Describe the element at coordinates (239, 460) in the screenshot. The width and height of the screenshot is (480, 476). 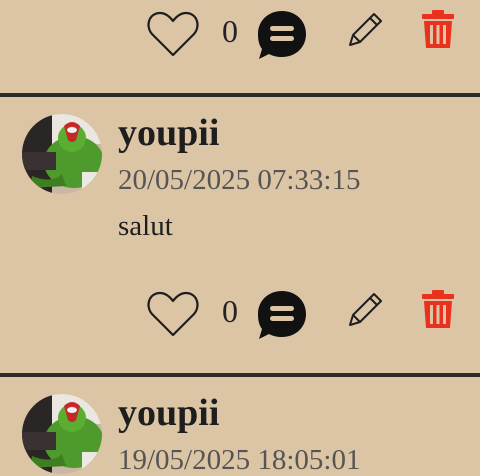
I see `post-timestamp: 19/05/2025 18:05:01` at that location.